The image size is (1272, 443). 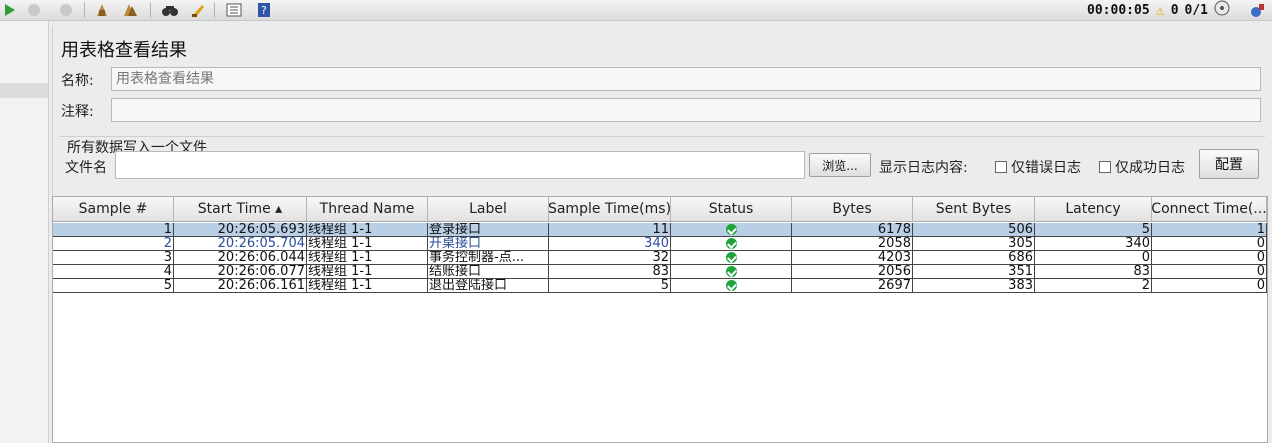 What do you see at coordinates (170, 10) in the screenshot?
I see `search-icon` at bounding box center [170, 10].